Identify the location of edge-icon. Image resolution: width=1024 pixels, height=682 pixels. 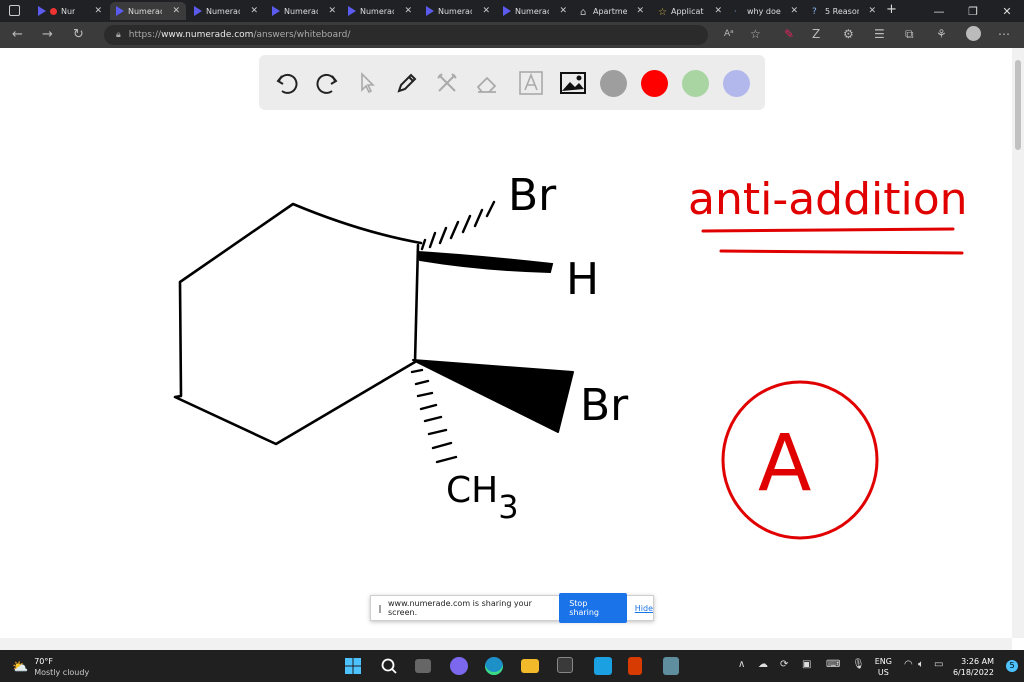
(494, 666).